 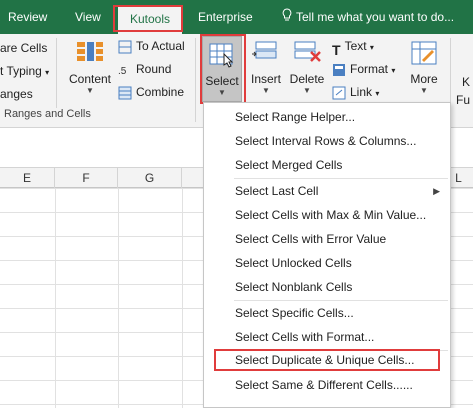 I want to click on chevron-right-icon: ▶, so click(x=436, y=191).